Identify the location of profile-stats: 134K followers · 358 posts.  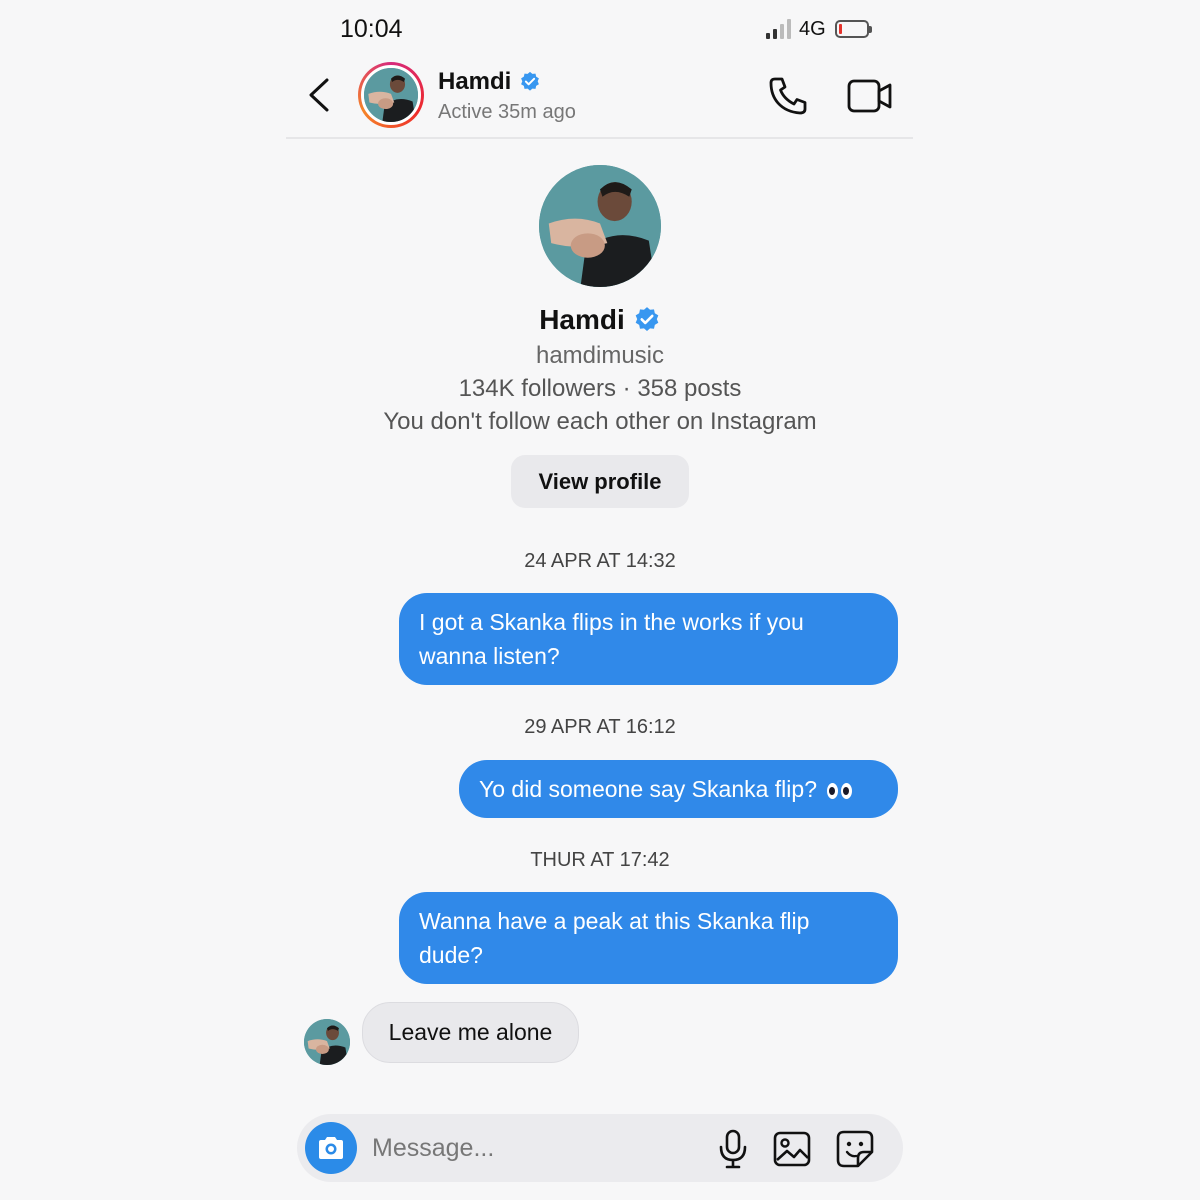
(600, 388).